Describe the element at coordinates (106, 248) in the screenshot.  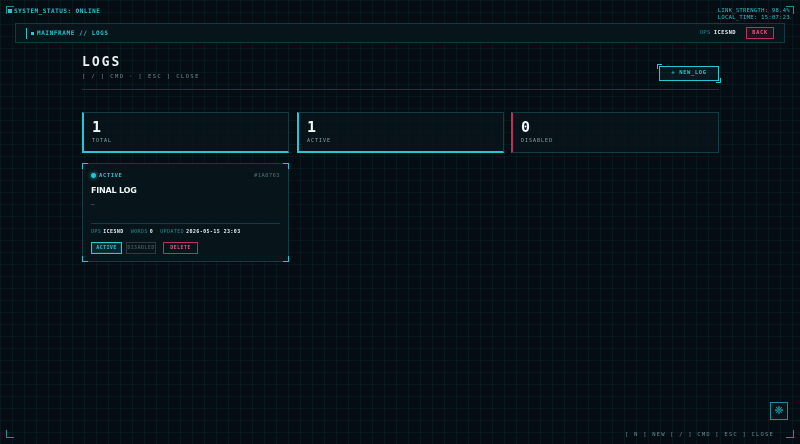
I see `set-active-button: ACTIVE` at that location.